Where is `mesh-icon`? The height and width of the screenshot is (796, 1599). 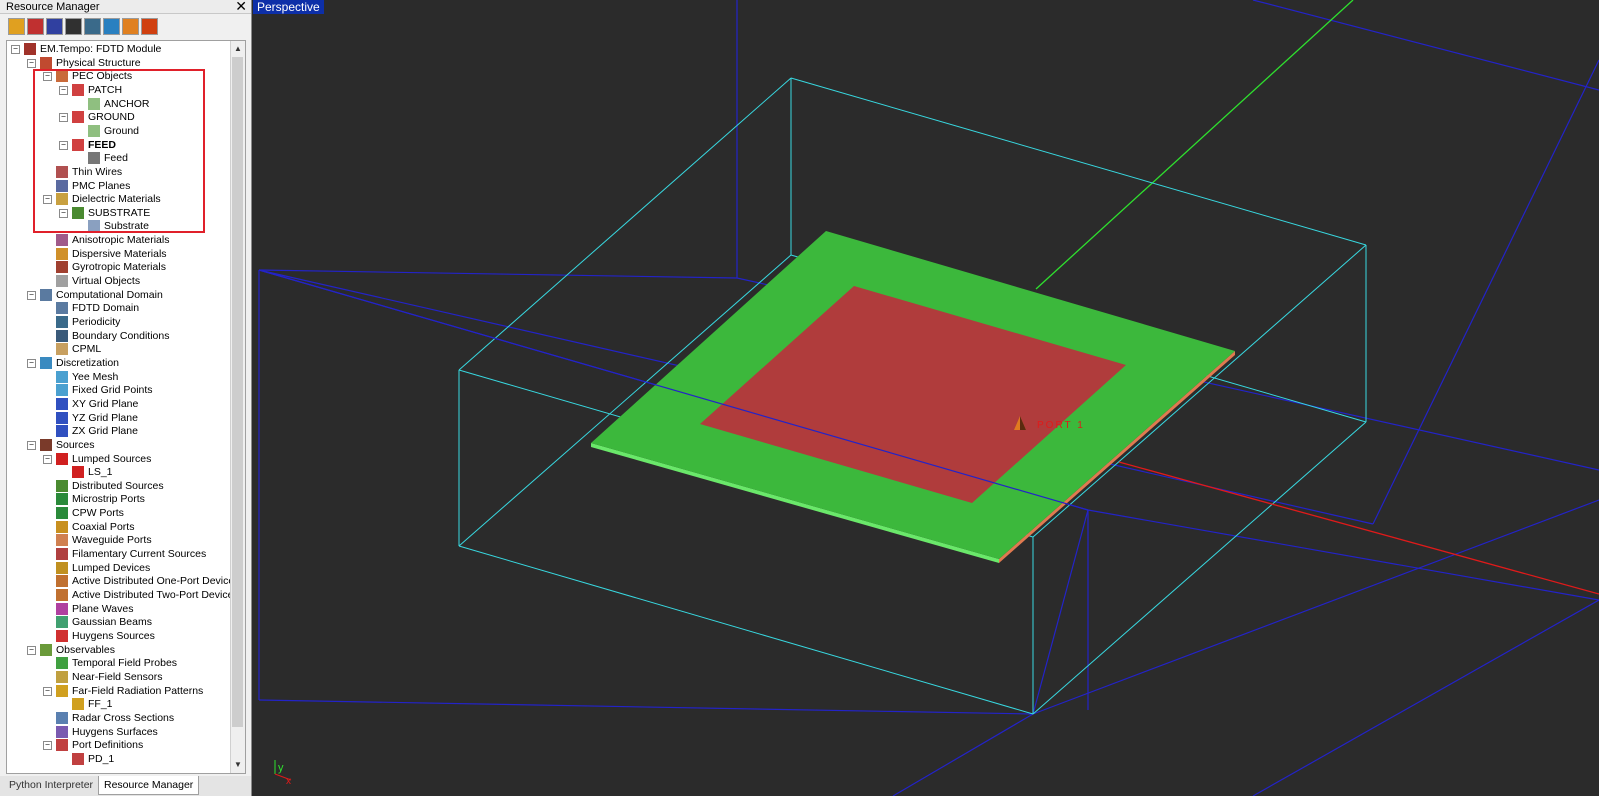
mesh-icon is located at coordinates (46, 362).